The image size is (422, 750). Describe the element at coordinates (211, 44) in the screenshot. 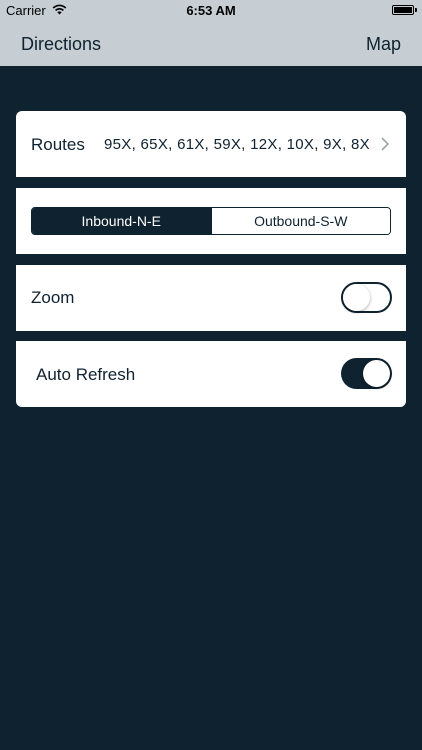

I see `nav-bar: Directions Map` at that location.